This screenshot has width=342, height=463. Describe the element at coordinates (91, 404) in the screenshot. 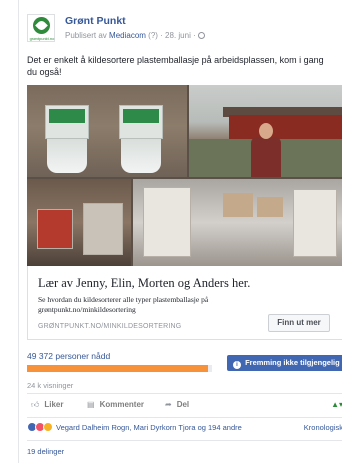

I see `comment-icon: ▤` at that location.